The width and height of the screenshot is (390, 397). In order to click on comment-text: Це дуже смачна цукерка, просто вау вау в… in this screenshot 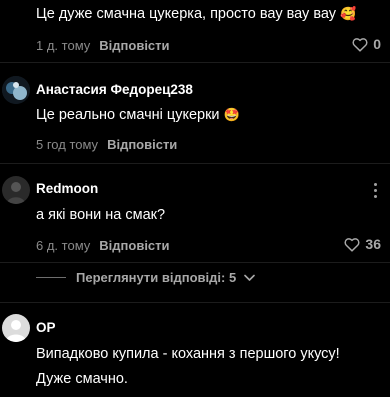, I will do `click(196, 14)`.